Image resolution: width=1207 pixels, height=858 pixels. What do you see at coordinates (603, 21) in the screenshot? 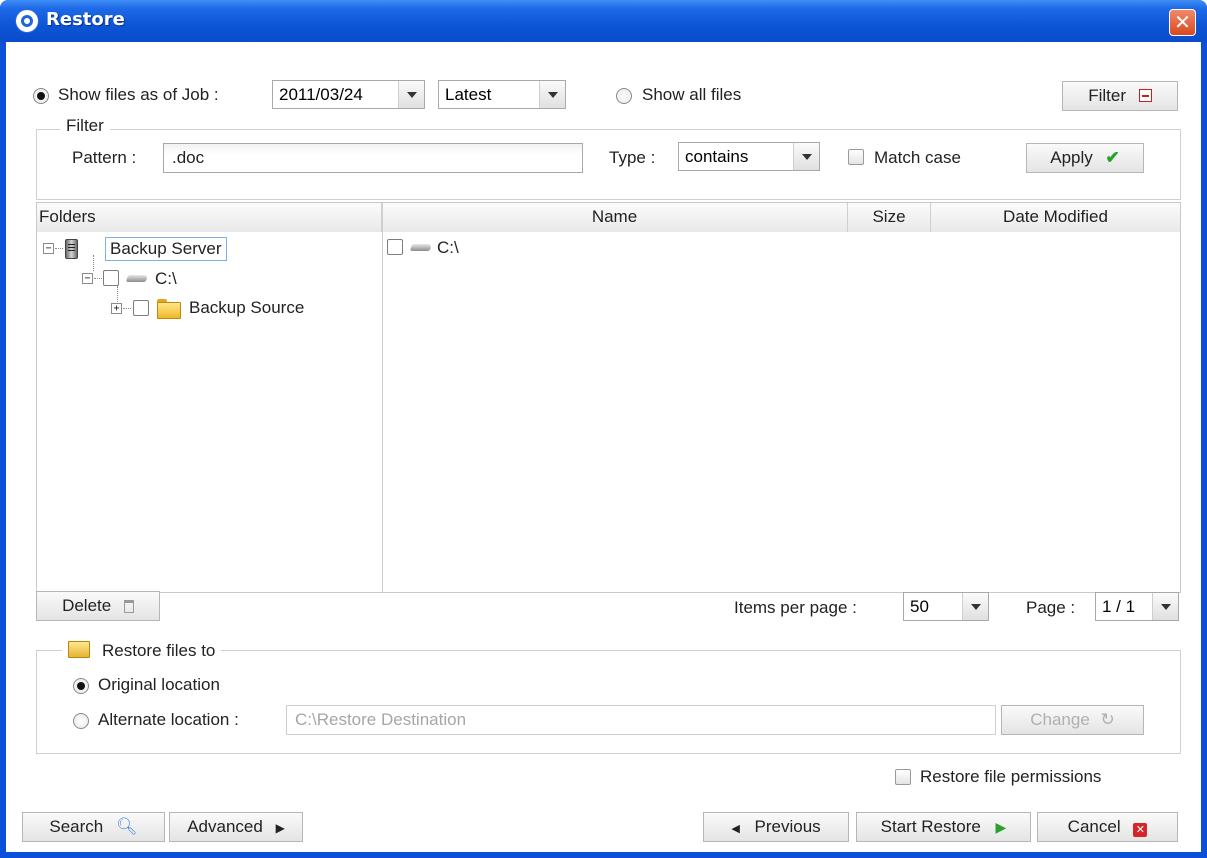
I see `title-bar: Restore ✕` at bounding box center [603, 21].